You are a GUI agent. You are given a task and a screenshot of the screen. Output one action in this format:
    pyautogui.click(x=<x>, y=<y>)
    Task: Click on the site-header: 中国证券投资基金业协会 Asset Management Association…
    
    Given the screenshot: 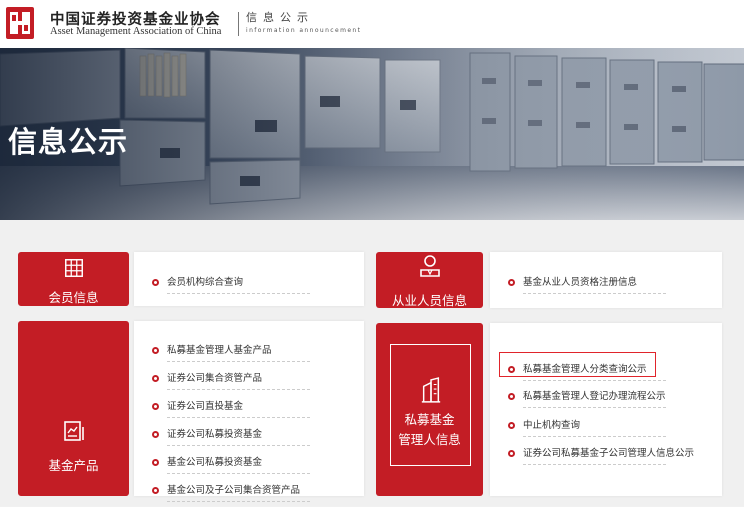 What is the action you would take?
    pyautogui.click(x=372, y=24)
    